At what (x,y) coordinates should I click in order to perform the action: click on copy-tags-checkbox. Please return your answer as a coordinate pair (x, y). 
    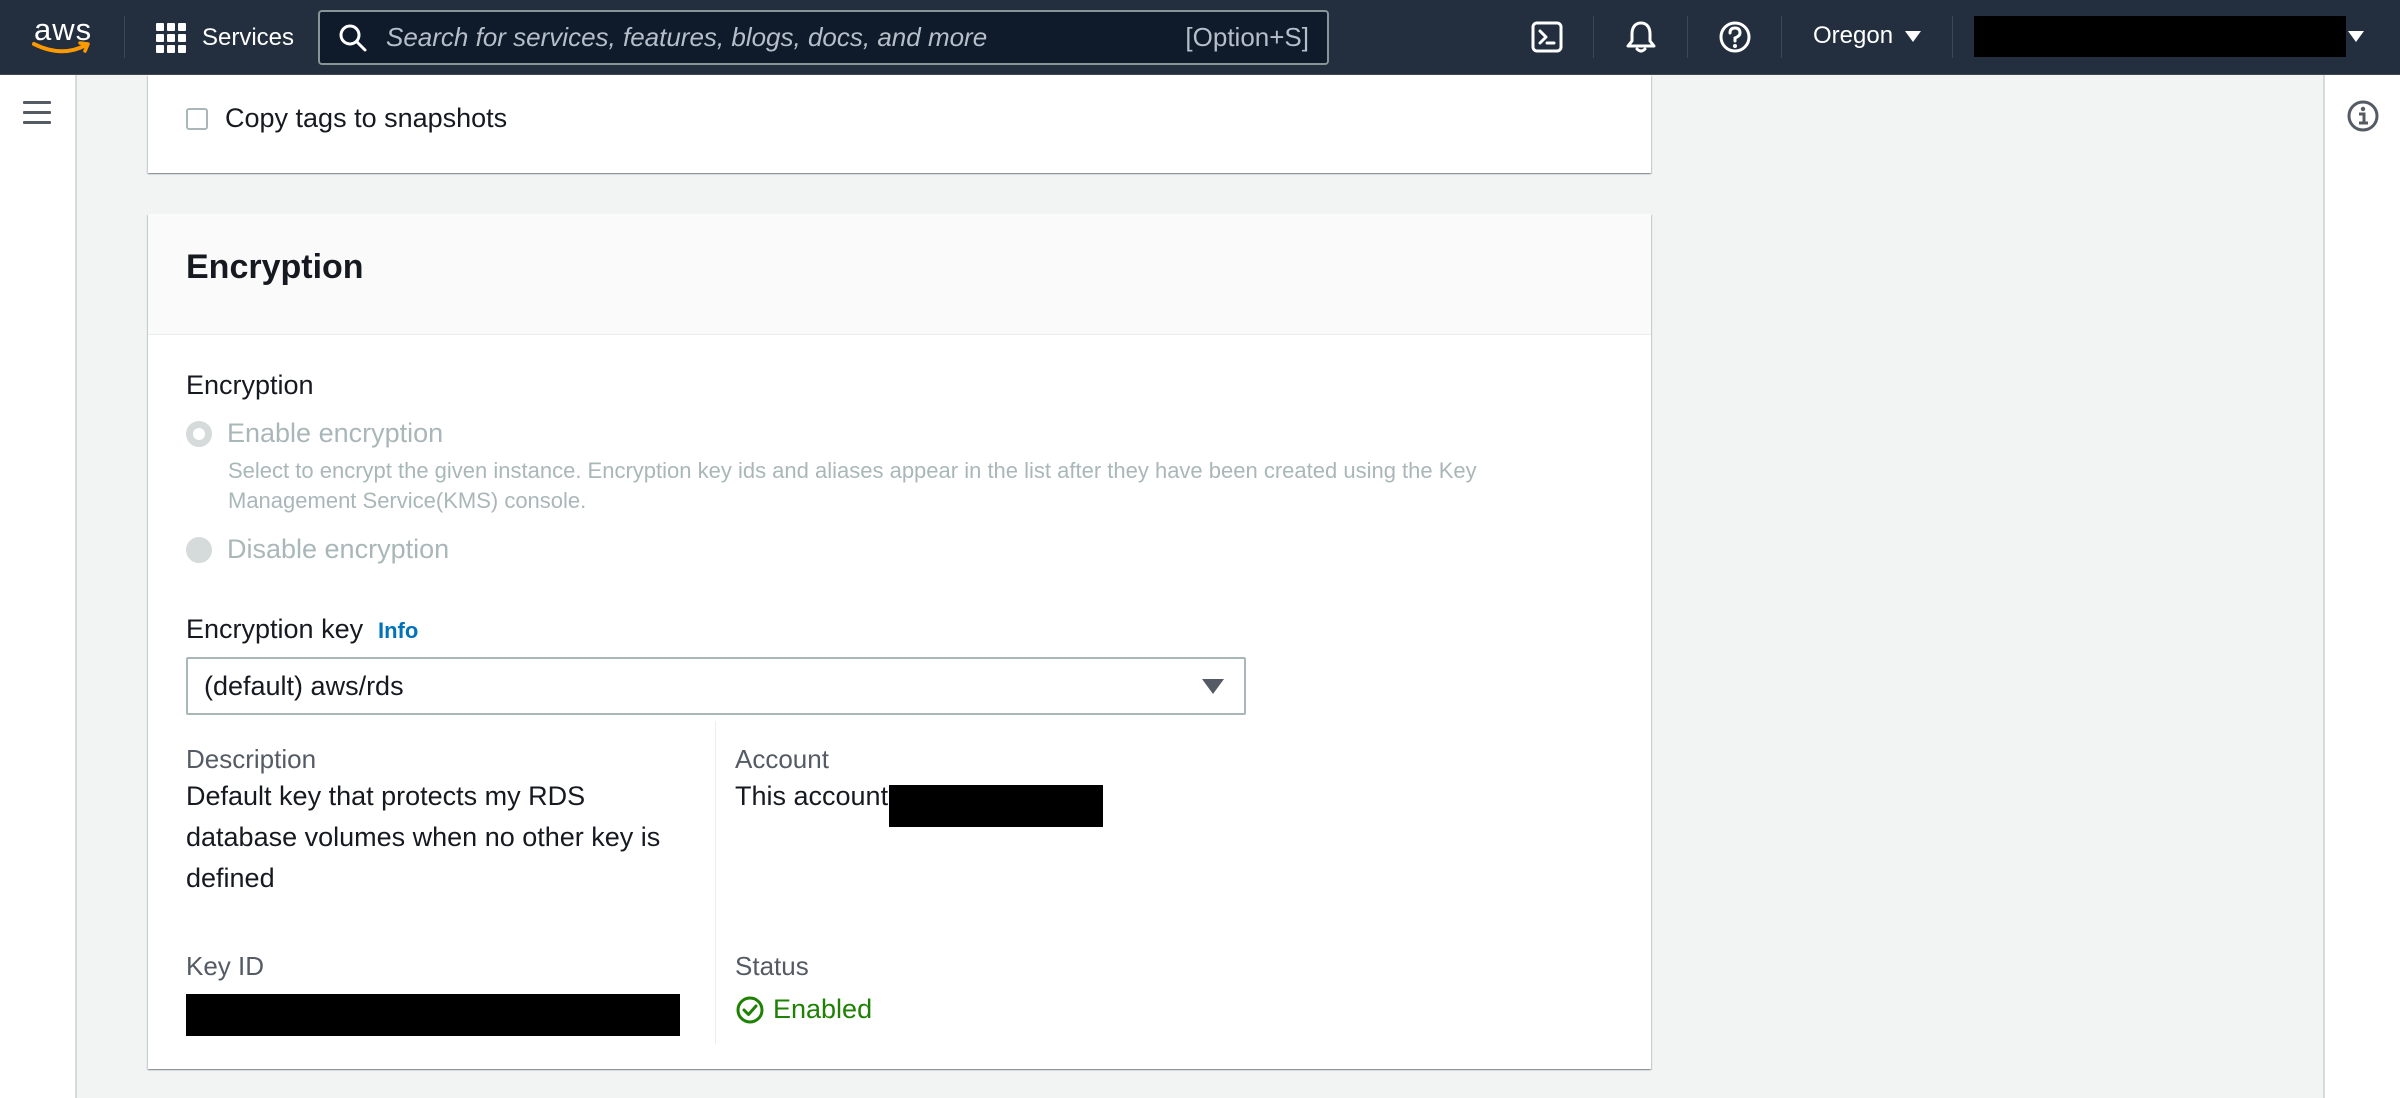
    Looking at the image, I should click on (197, 118).